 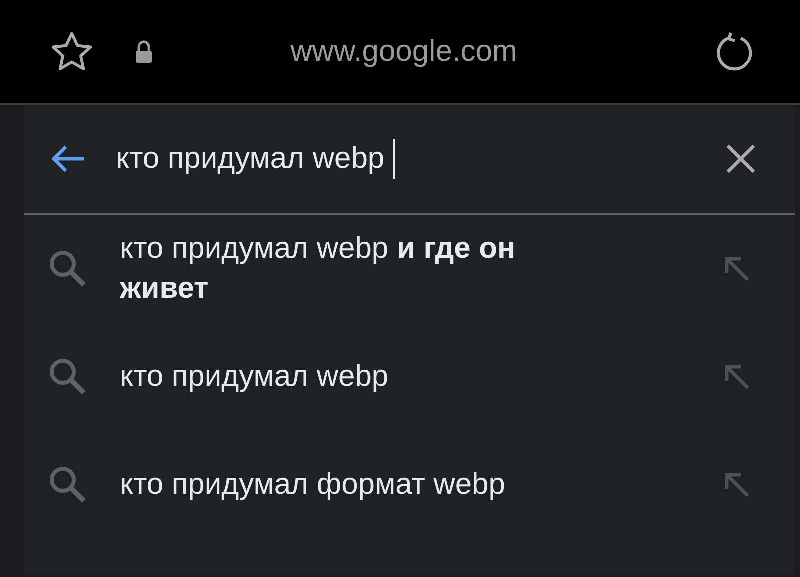 What do you see at coordinates (741, 159) in the screenshot?
I see `close-icon` at bounding box center [741, 159].